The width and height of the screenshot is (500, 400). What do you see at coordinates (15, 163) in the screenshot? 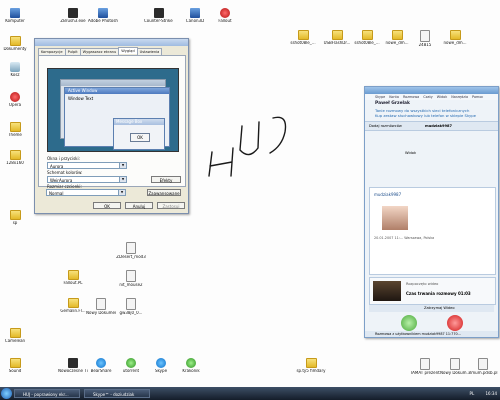
I see `desktop-icon-label: 128x160` at bounding box center [15, 163].